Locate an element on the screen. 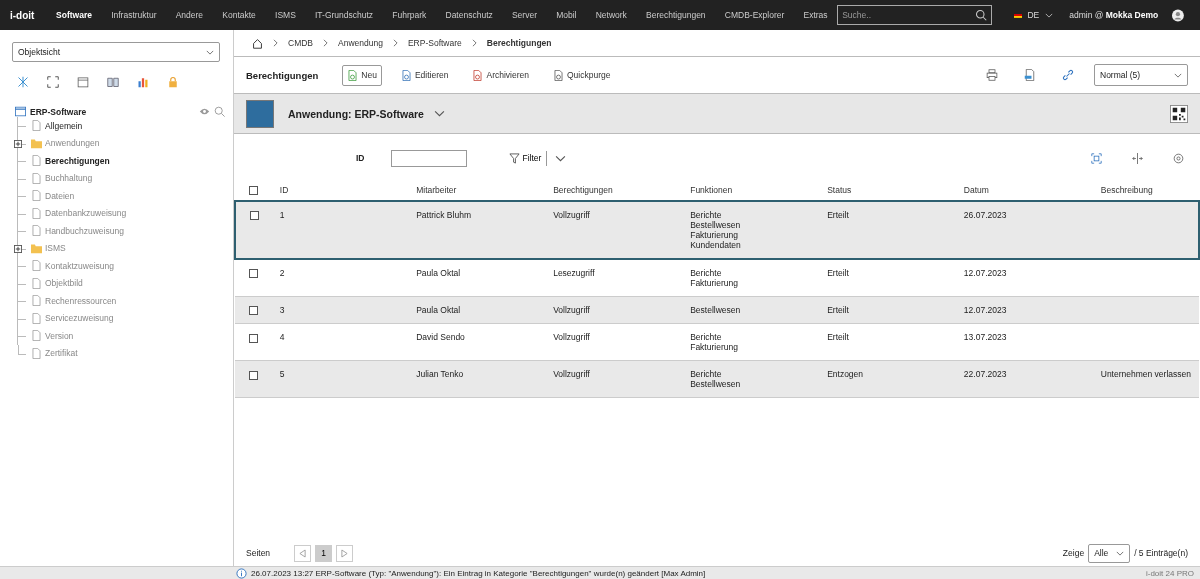 Image resolution: width=1200 pixels, height=579 pixels. tree-item: Buchhaltung is located at coordinates (69, 178).